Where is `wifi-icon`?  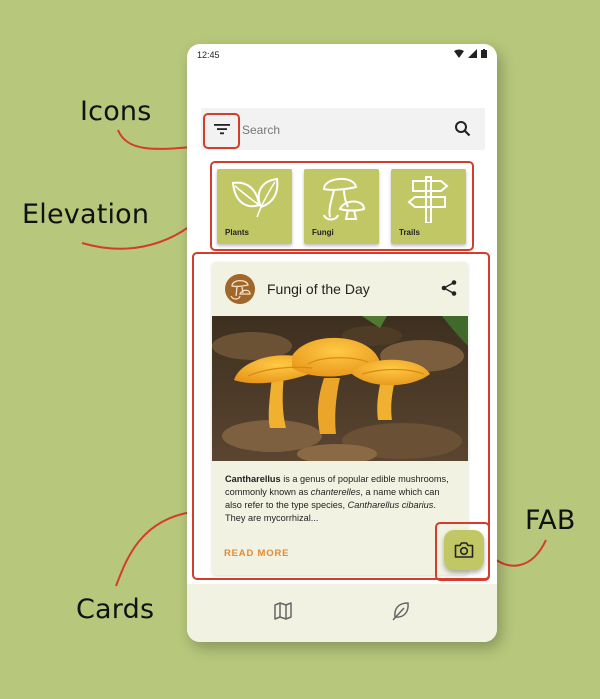 wifi-icon is located at coordinates (459, 53).